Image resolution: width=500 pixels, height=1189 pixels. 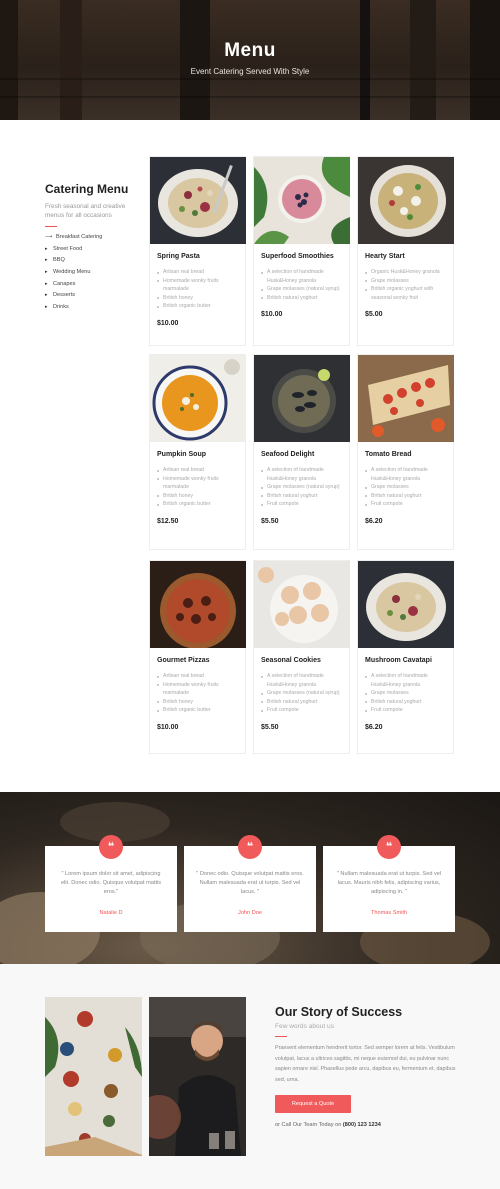 What do you see at coordinates (111, 913) in the screenshot?
I see `testimonial-author: Natalie D` at bounding box center [111, 913].